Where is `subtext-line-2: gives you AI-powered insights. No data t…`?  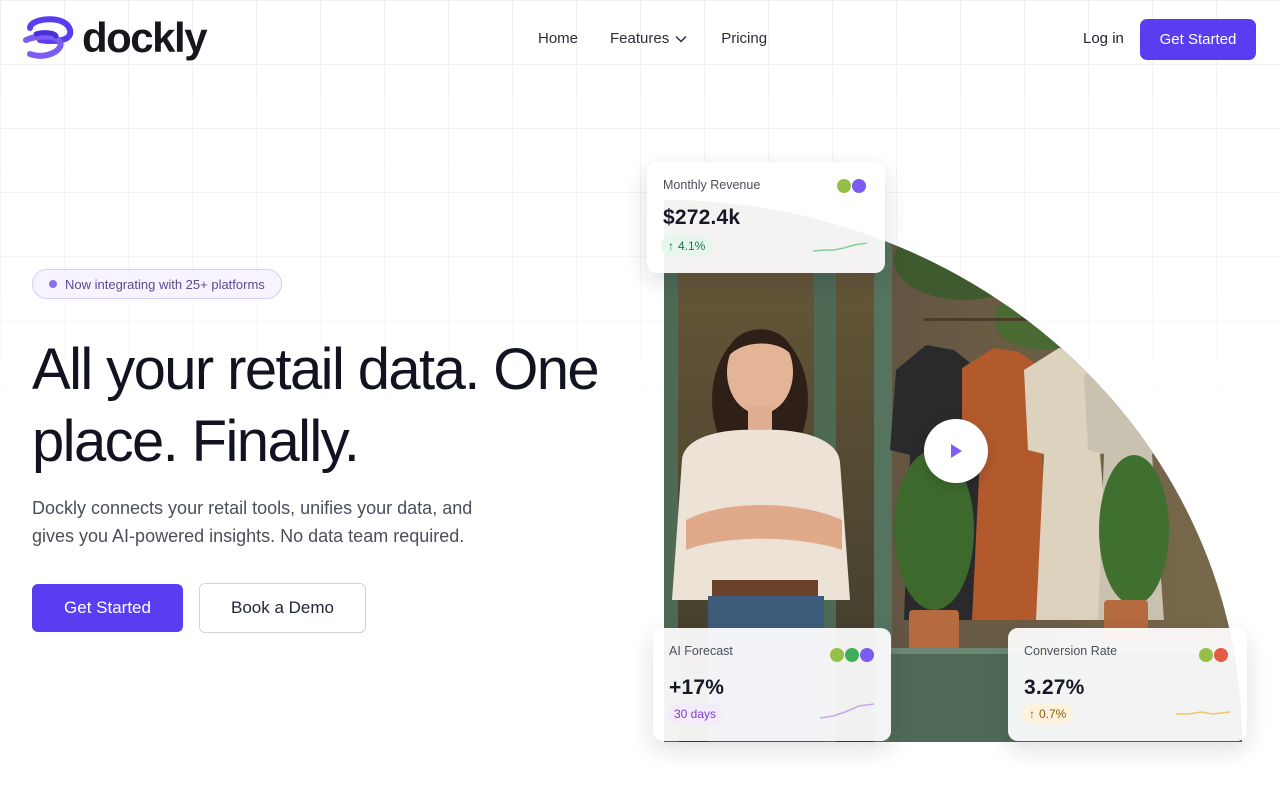
subtext-line-2: gives you AI-powered insights. No data t… is located at coordinates (248, 536).